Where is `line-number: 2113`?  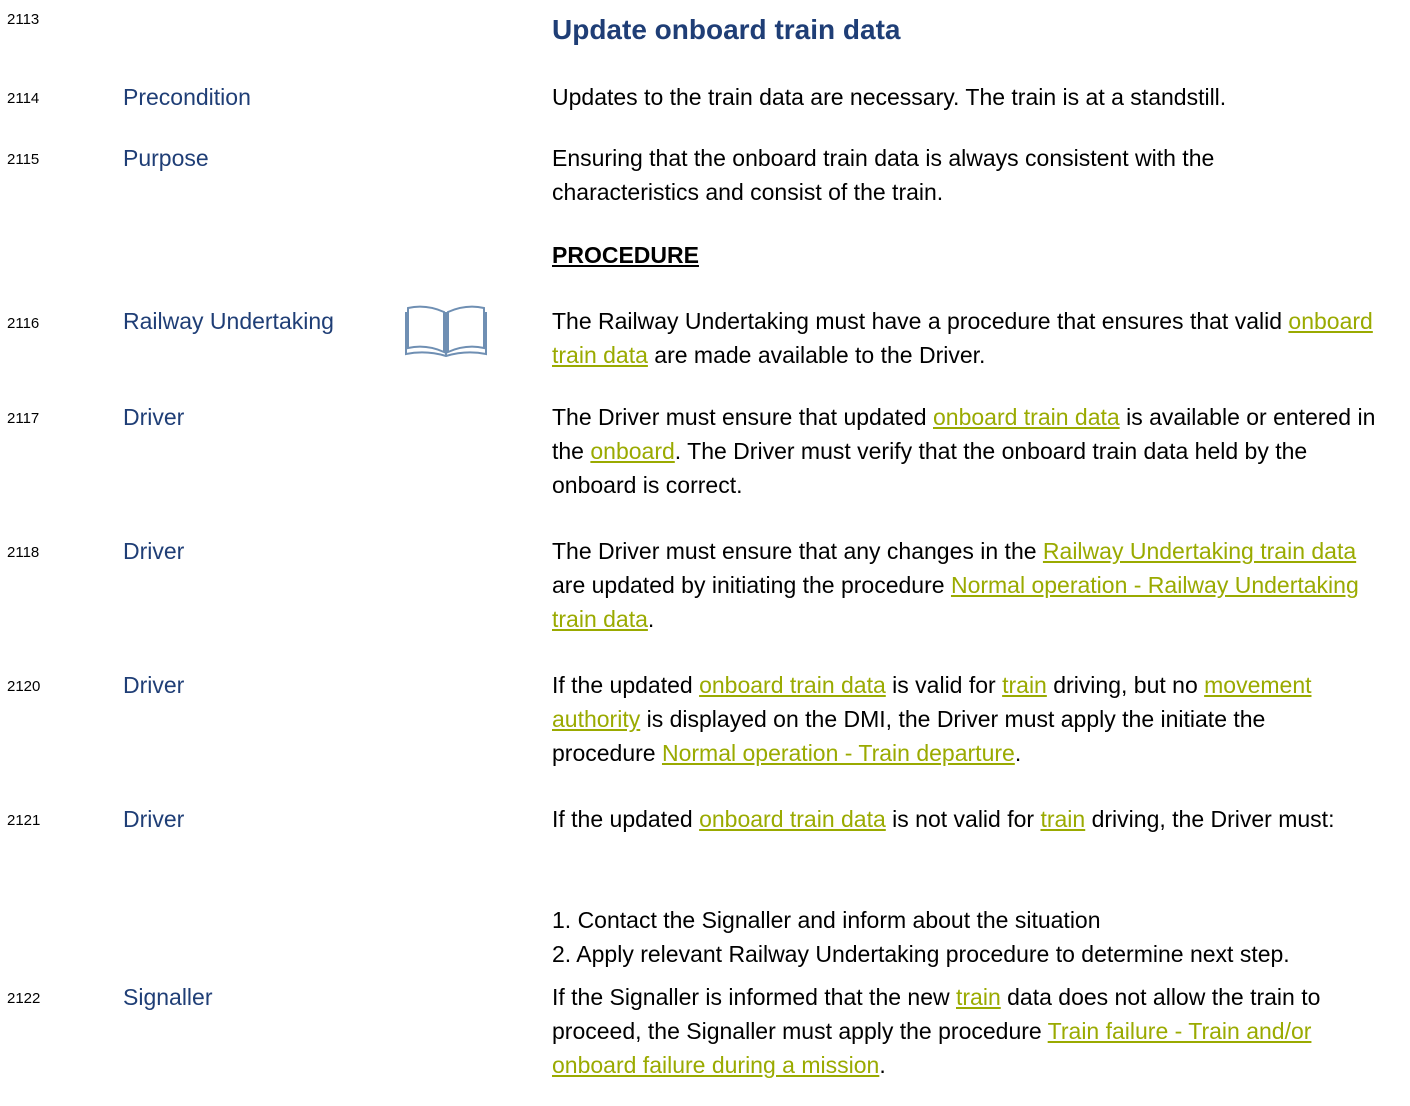
line-number: 2113 is located at coordinates (23, 19).